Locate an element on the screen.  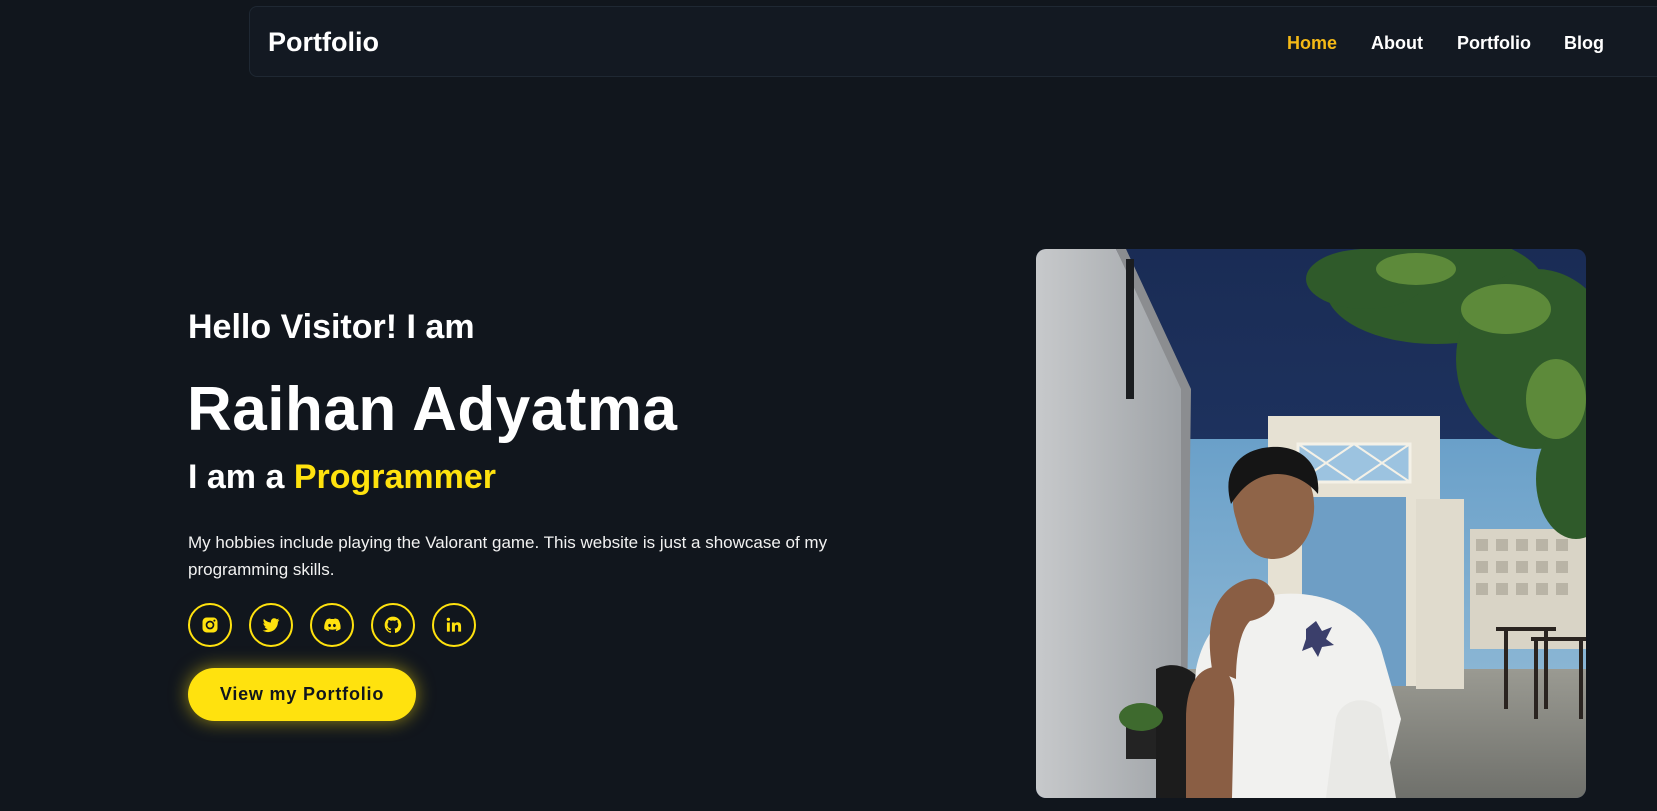
top-navbar: Portfolio Home About Portfolio Blog is located at coordinates (953, 41).